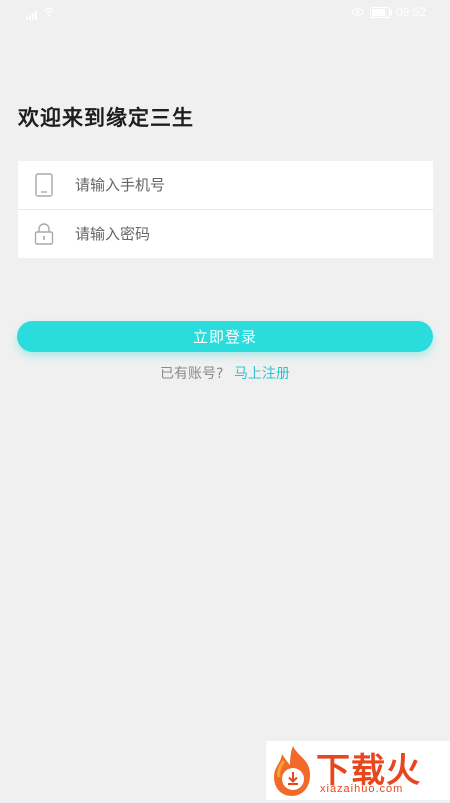 Image resolution: width=450 pixels, height=803 pixels. What do you see at coordinates (44, 185) in the screenshot?
I see `phone-icon` at bounding box center [44, 185].